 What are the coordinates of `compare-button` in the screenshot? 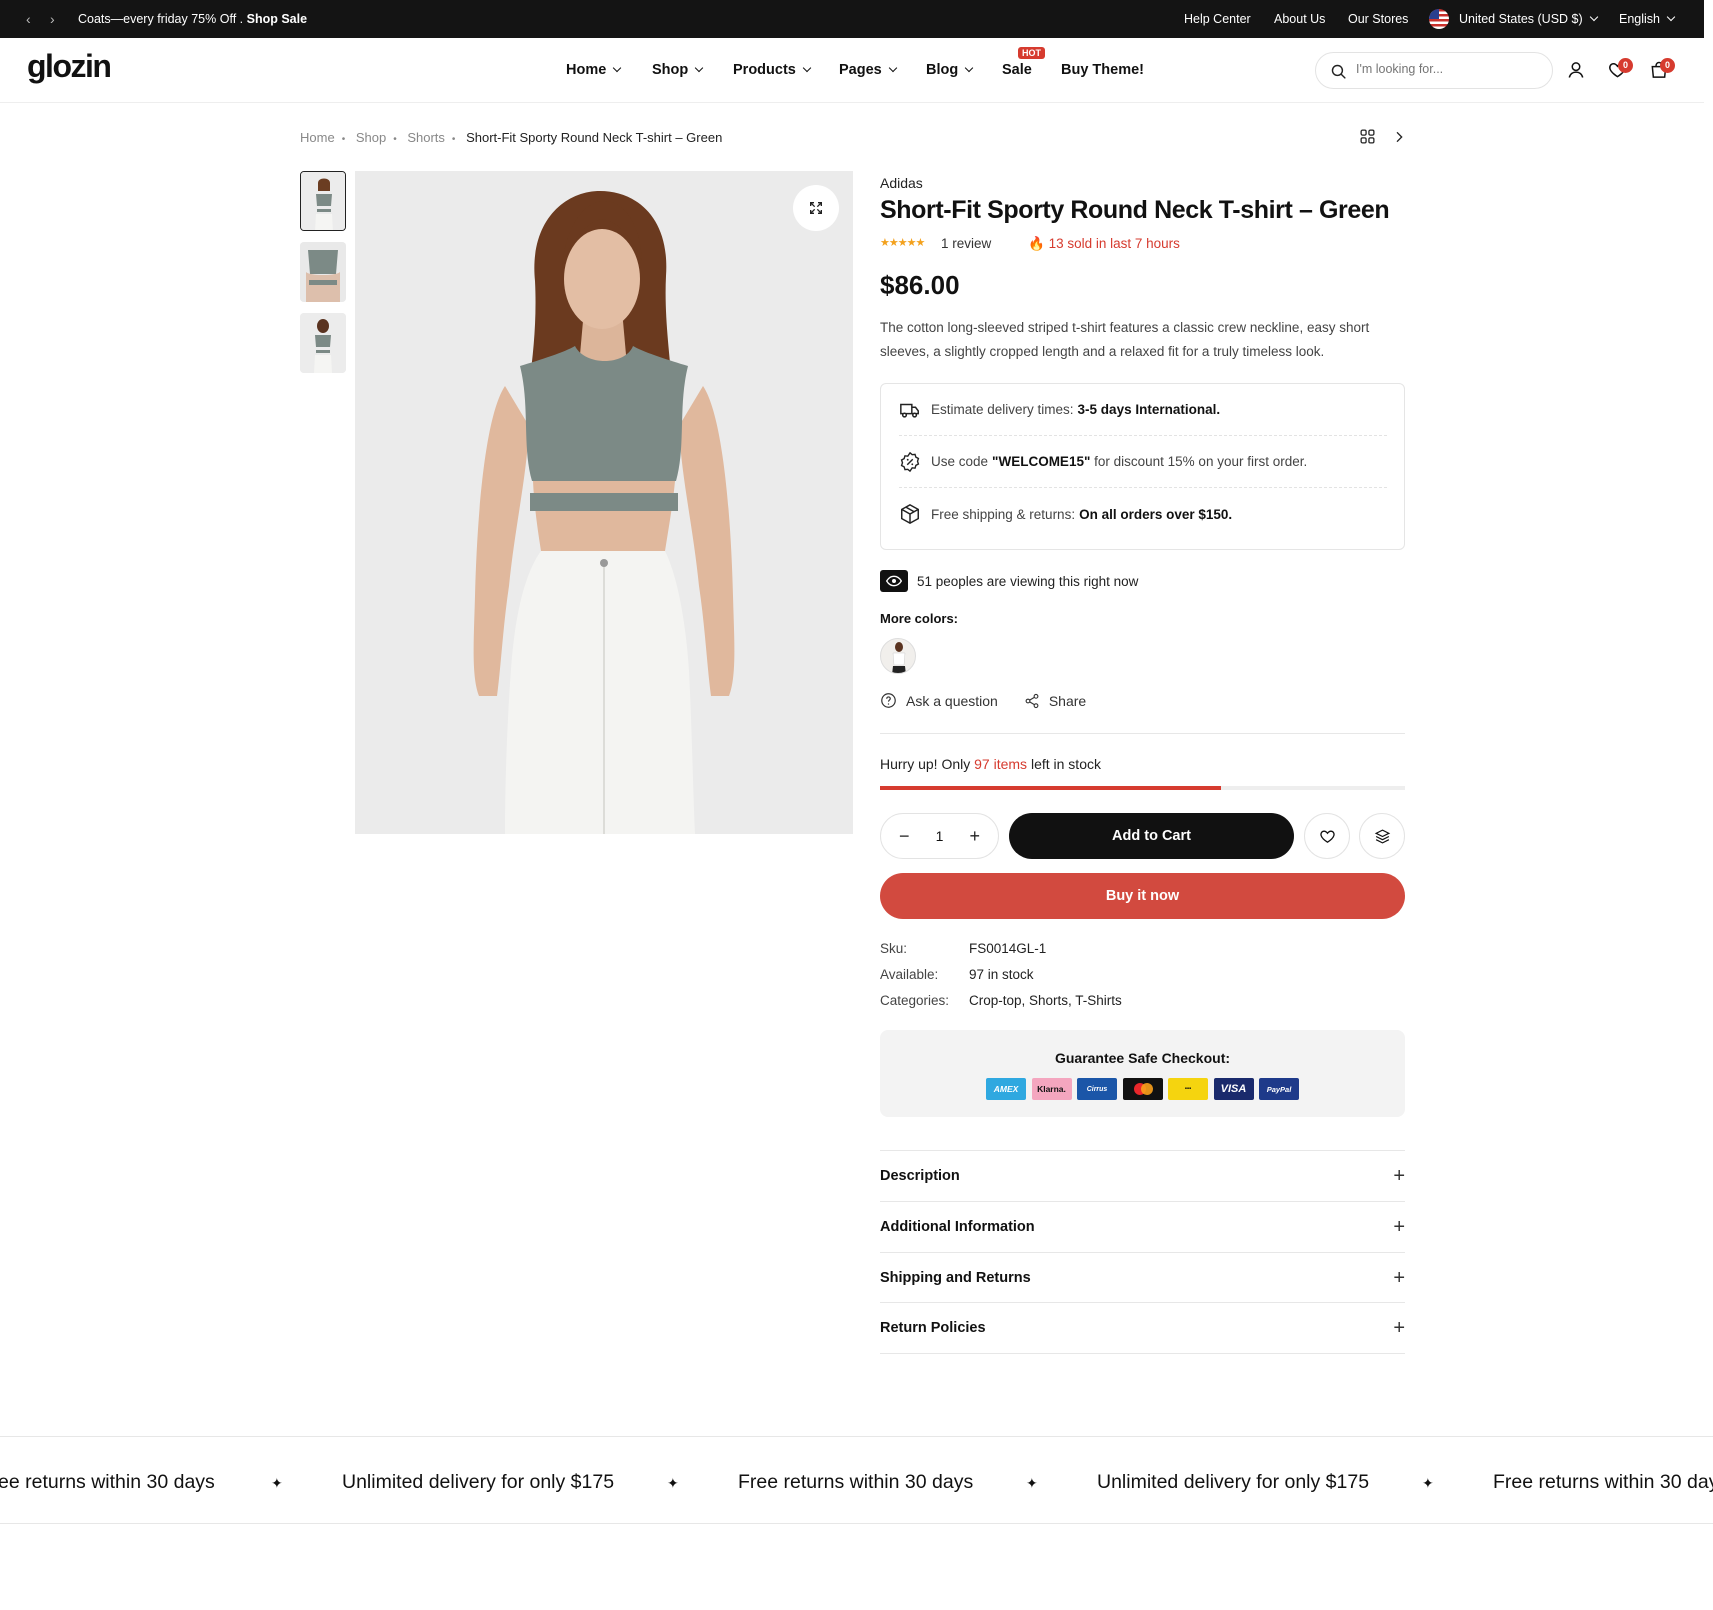 It's located at (1382, 836).